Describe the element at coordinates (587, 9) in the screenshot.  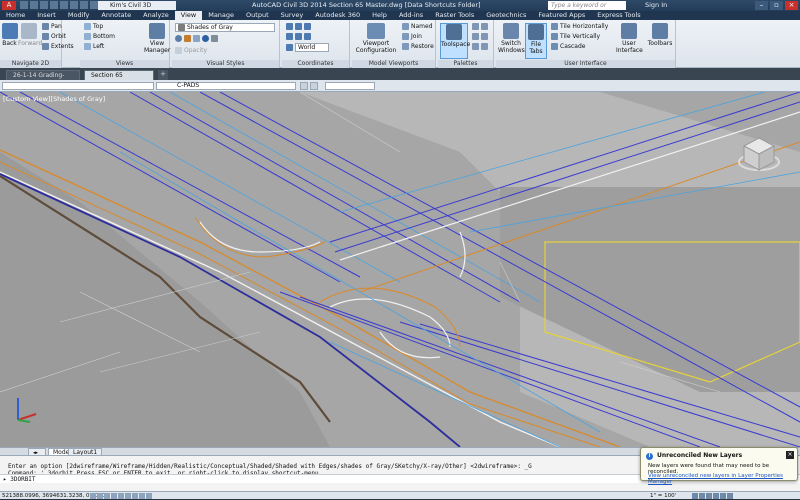
I see `search-input: Type a keyword or phrase` at that location.